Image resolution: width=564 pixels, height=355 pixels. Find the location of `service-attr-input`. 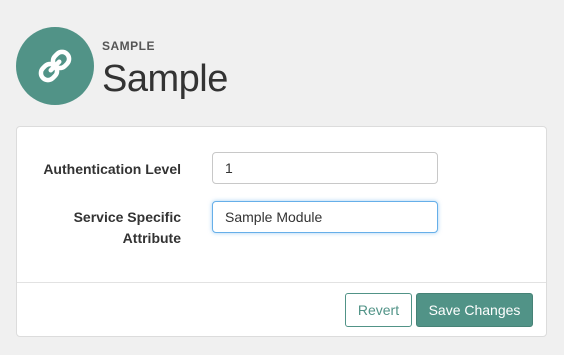

service-attr-input is located at coordinates (325, 217).